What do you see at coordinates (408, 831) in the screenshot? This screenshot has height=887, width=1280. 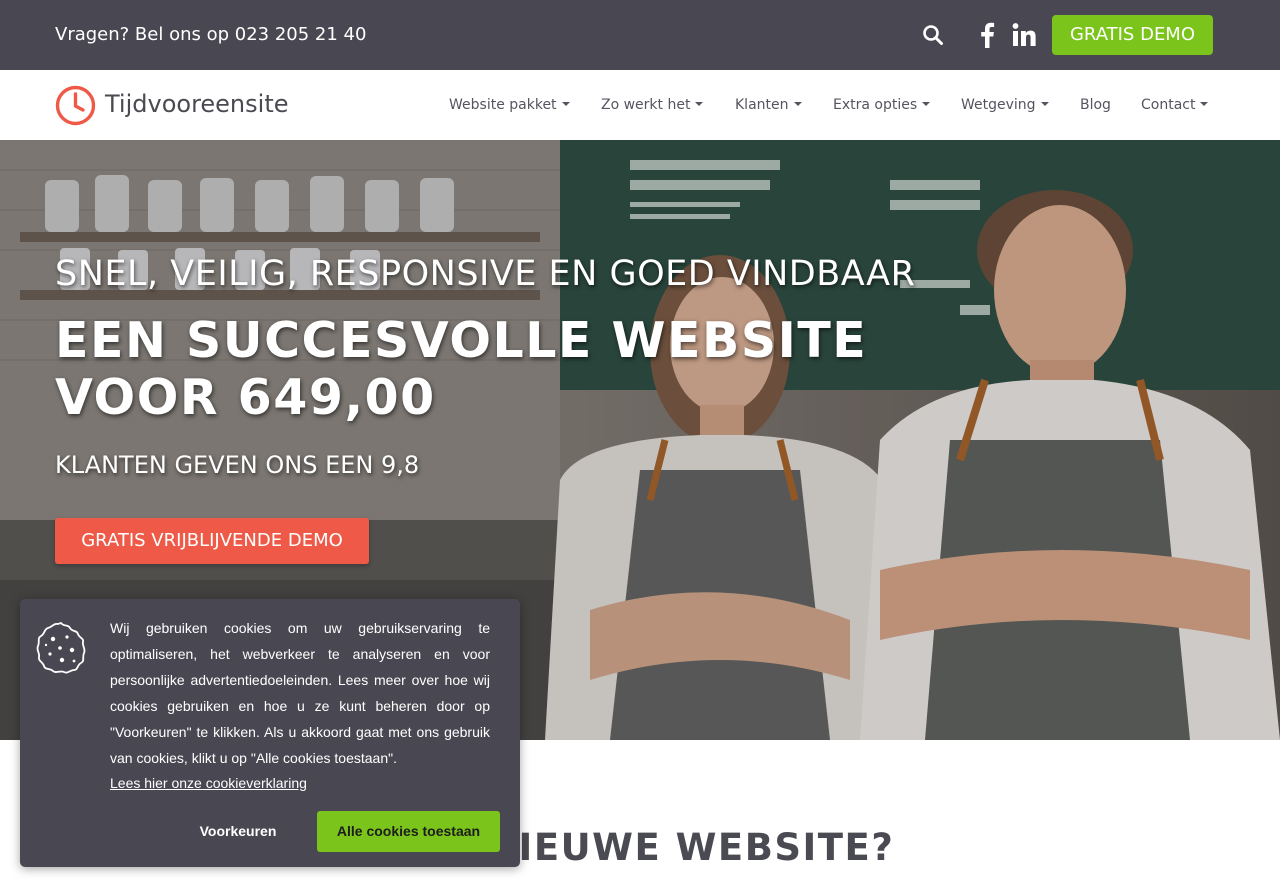 I see `accept-all-cookies-button: Alle cookies toestaan` at bounding box center [408, 831].